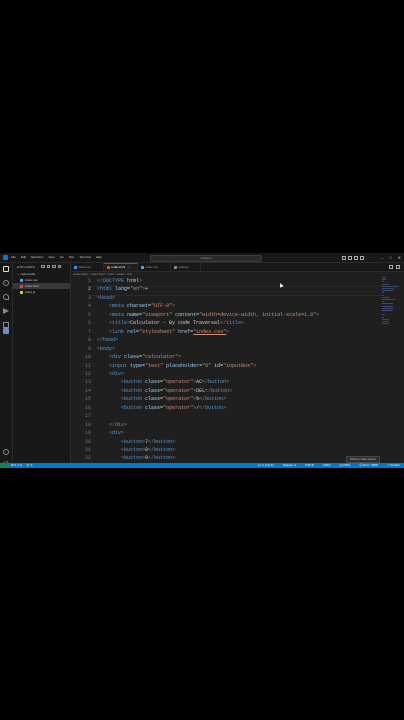 The image size is (404, 720). I want to click on code-token: input, so click(120, 365).